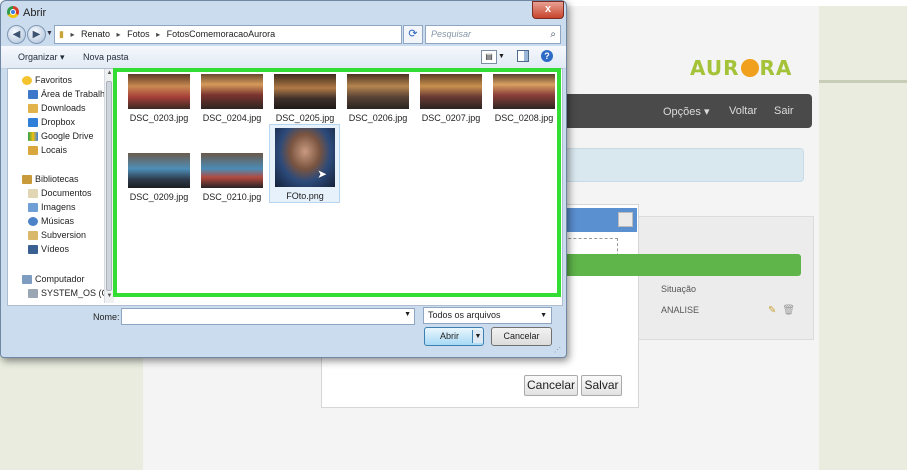 This screenshot has width=907, height=470. What do you see at coordinates (109, 296) in the screenshot?
I see `scroll-down-icon: ▼` at bounding box center [109, 296].